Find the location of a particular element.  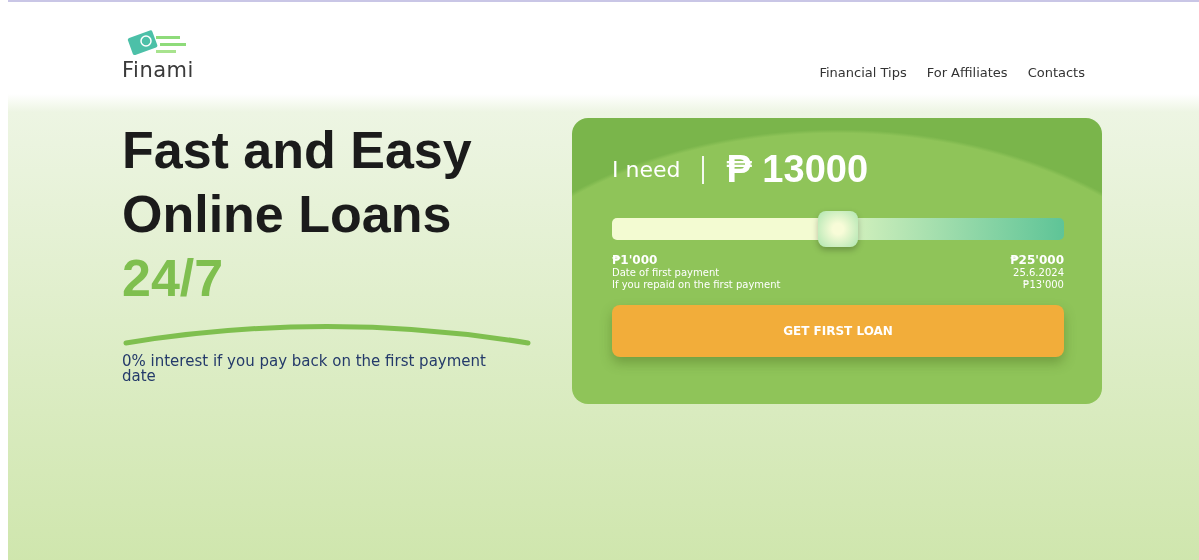

nav-link: For Affiliates is located at coordinates (967, 72).